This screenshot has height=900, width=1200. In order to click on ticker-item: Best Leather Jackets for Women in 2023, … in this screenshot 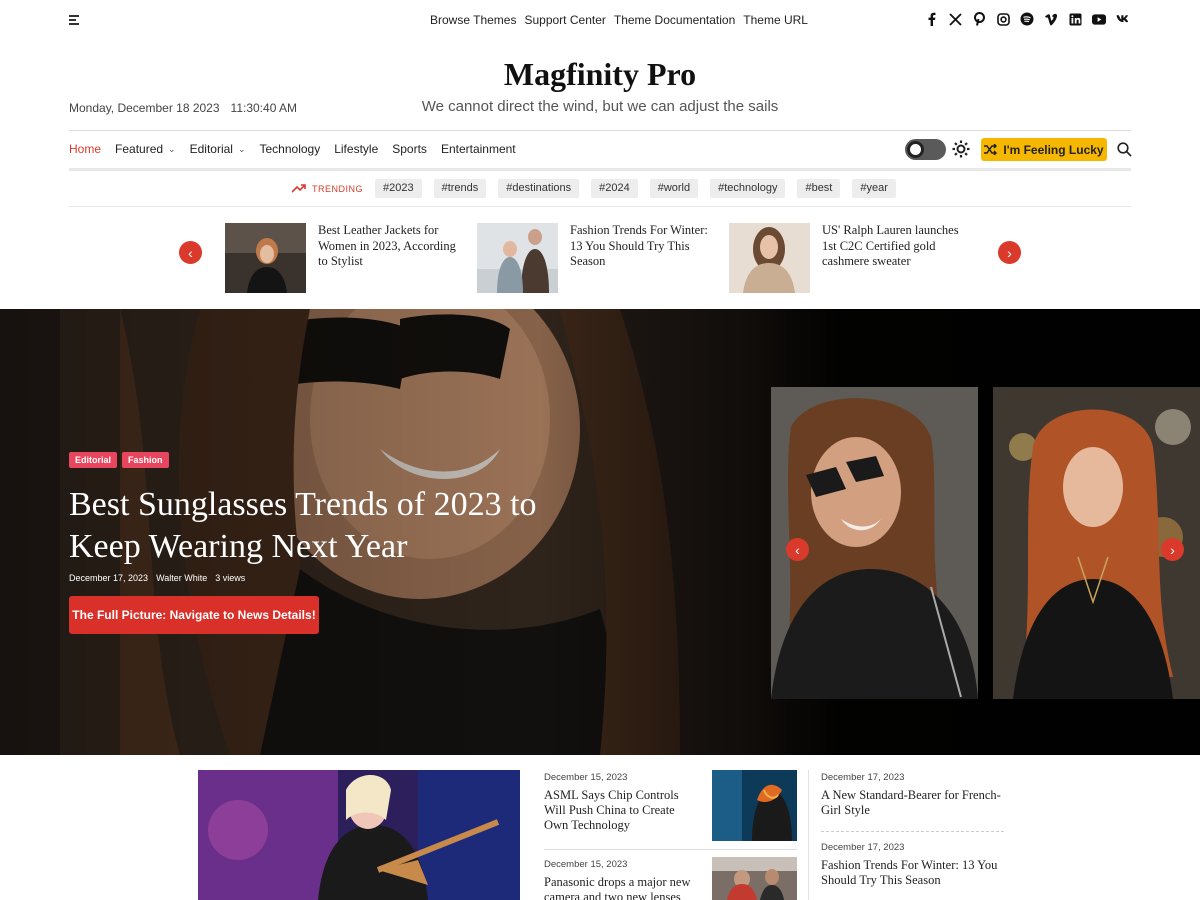, I will do `click(346, 258)`.